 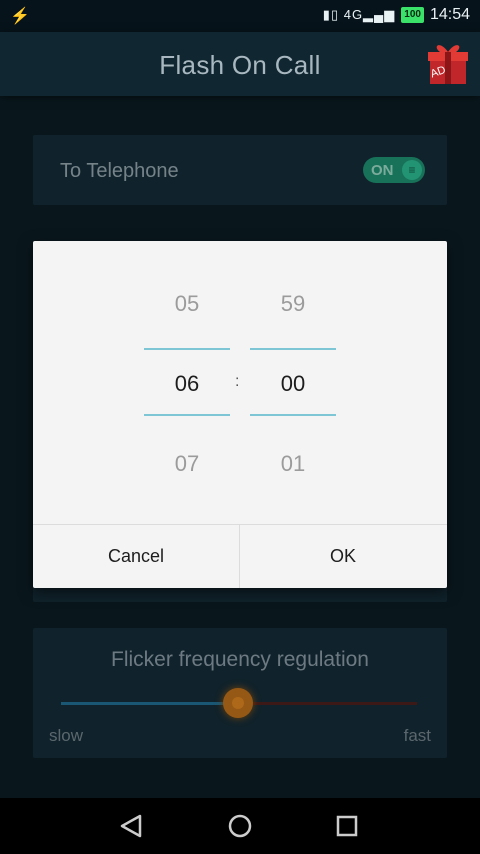 I want to click on app-bar: Flash On Call AD, so click(x=240, y=64).